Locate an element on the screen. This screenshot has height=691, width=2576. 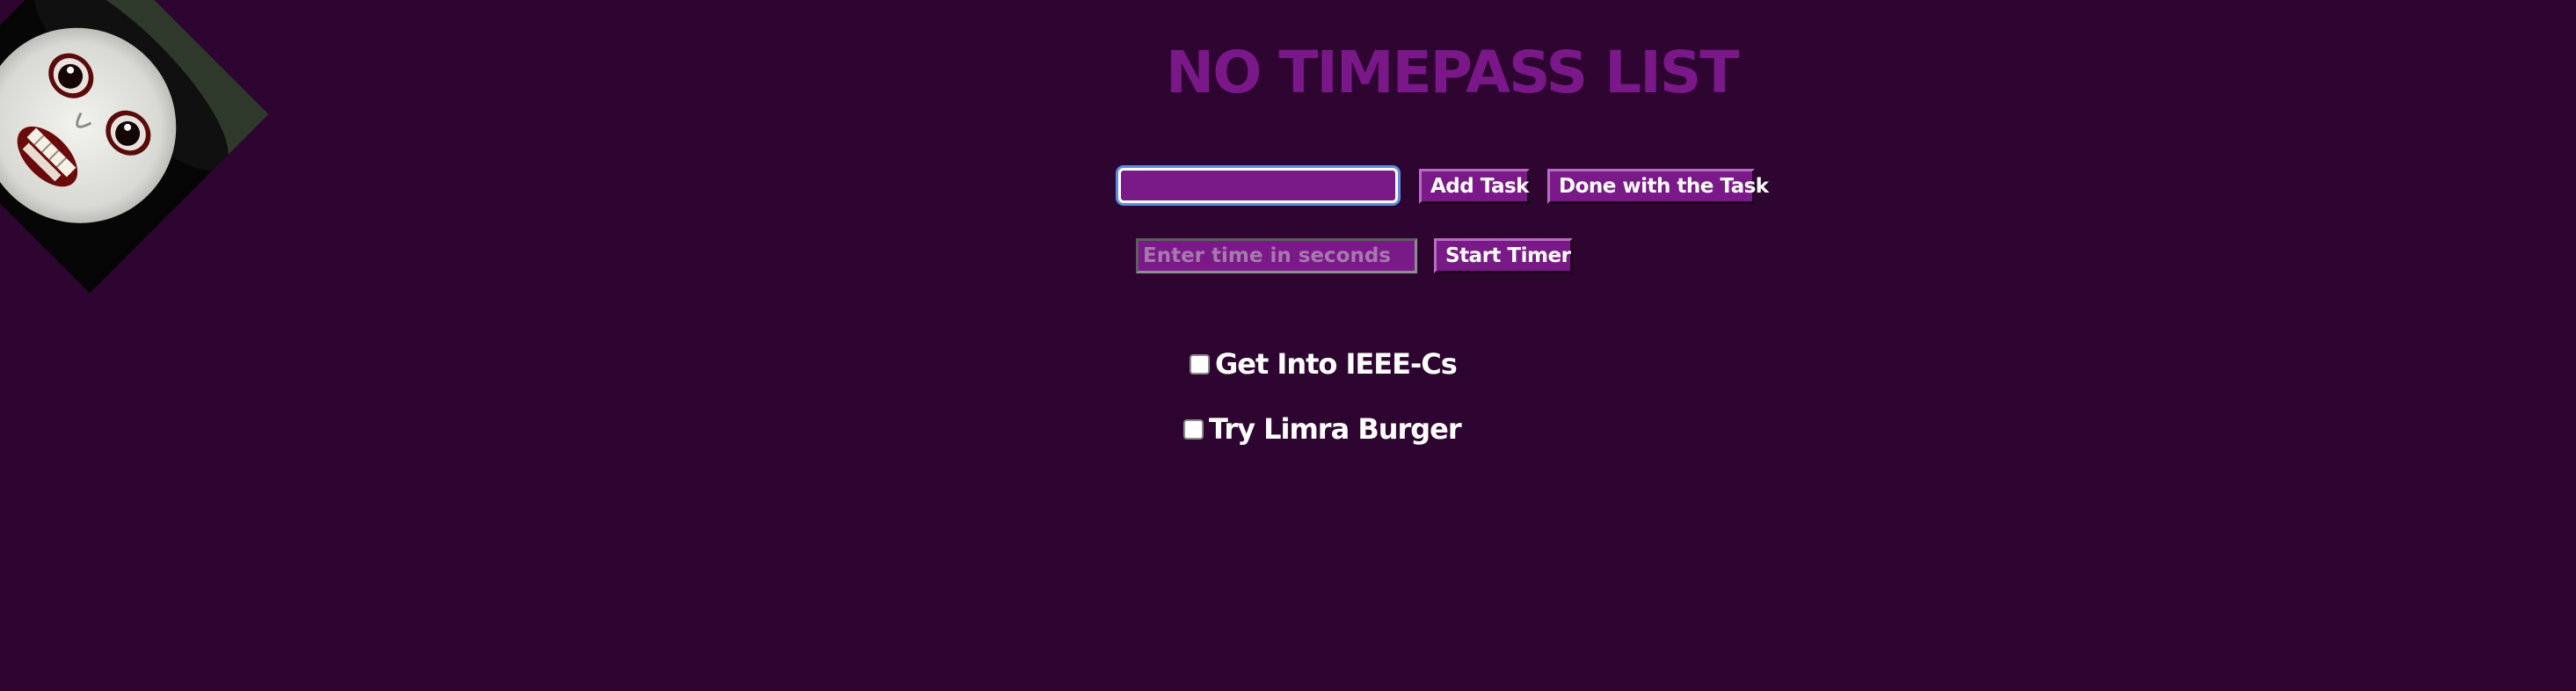
task-input is located at coordinates (1258, 185).